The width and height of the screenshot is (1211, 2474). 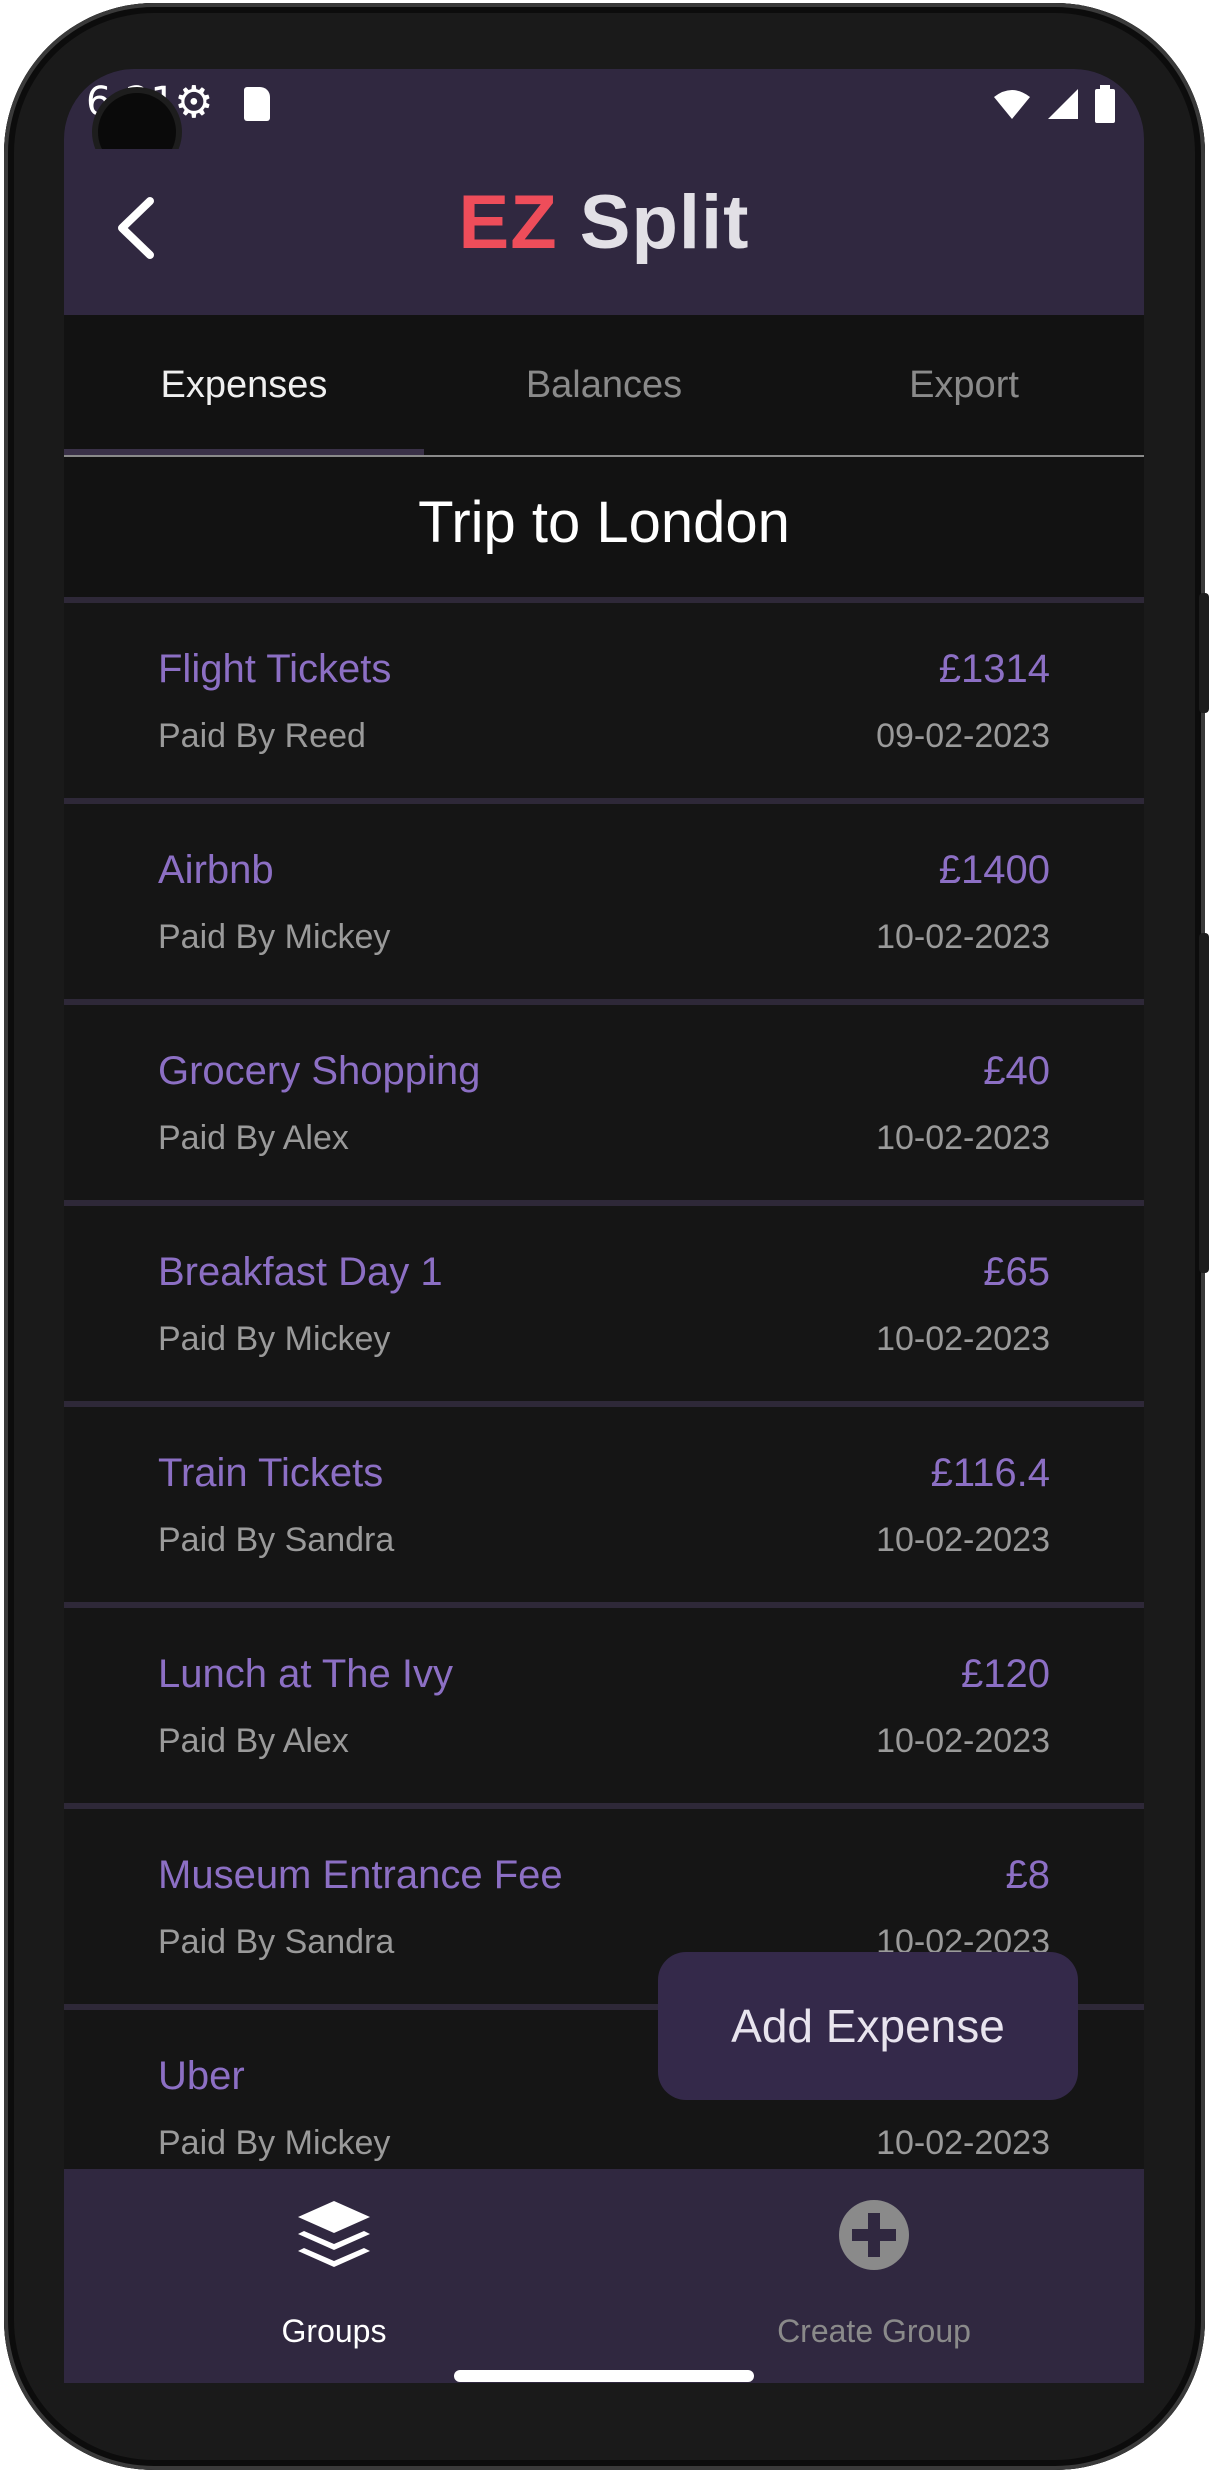 What do you see at coordinates (275, 669) in the screenshot?
I see `expense-name: Flight Tickets` at bounding box center [275, 669].